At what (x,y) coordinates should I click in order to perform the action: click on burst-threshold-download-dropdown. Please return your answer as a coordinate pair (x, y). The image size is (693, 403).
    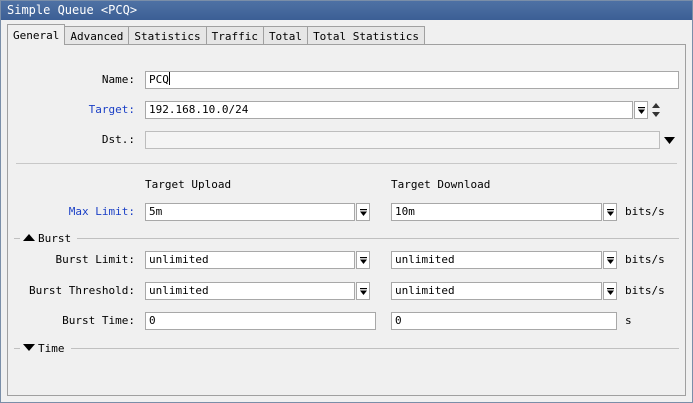
    Looking at the image, I should click on (610, 291).